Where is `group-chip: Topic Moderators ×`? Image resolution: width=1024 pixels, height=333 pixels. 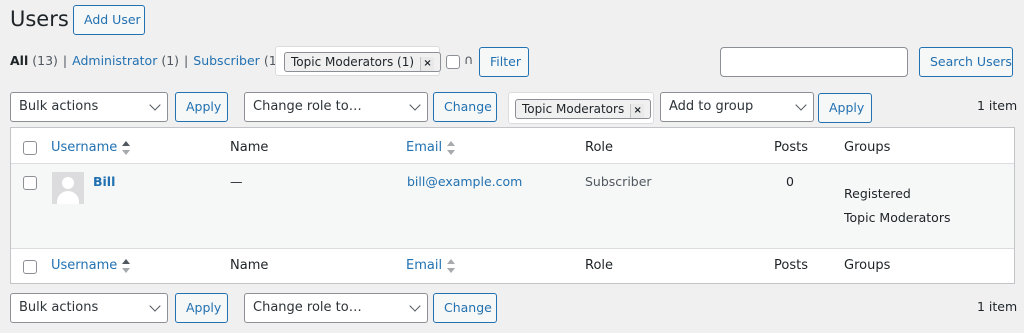 group-chip: Topic Moderators × is located at coordinates (583, 109).